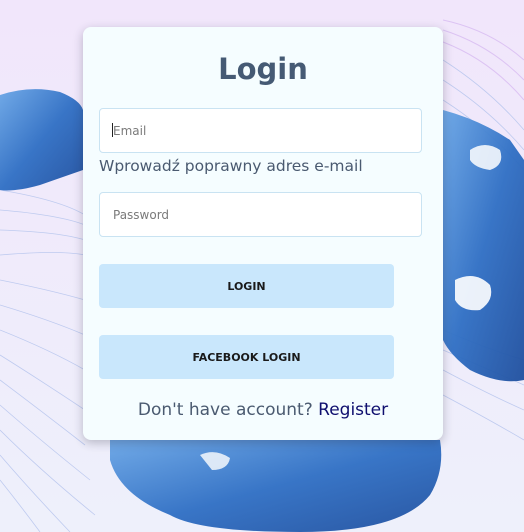  I want to click on facebook-login-button: FACEBOOK LOGIN, so click(246, 357).